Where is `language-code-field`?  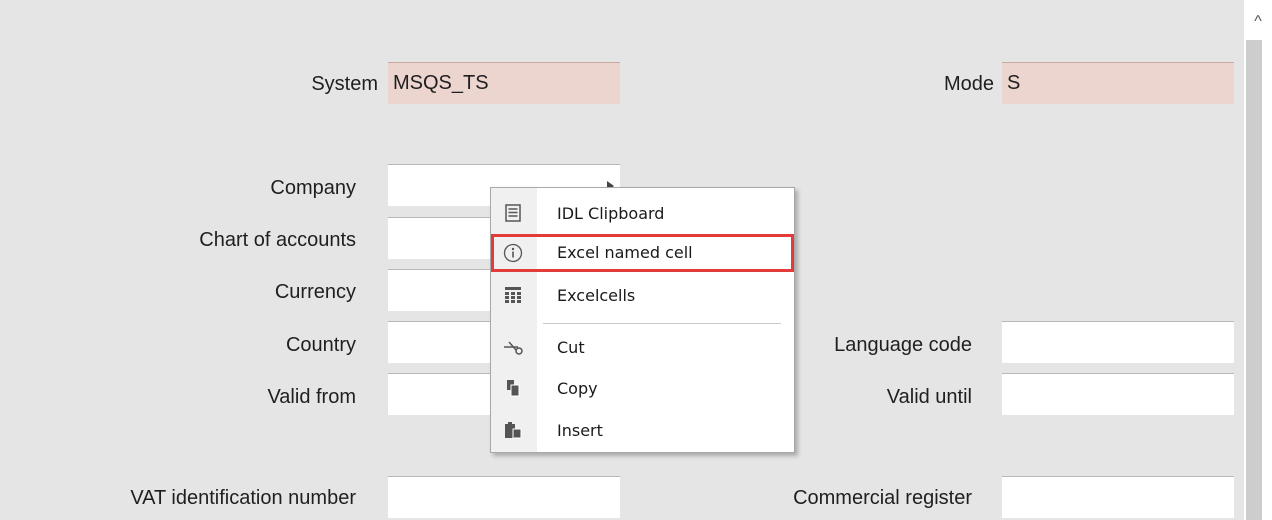 language-code-field is located at coordinates (1118, 342).